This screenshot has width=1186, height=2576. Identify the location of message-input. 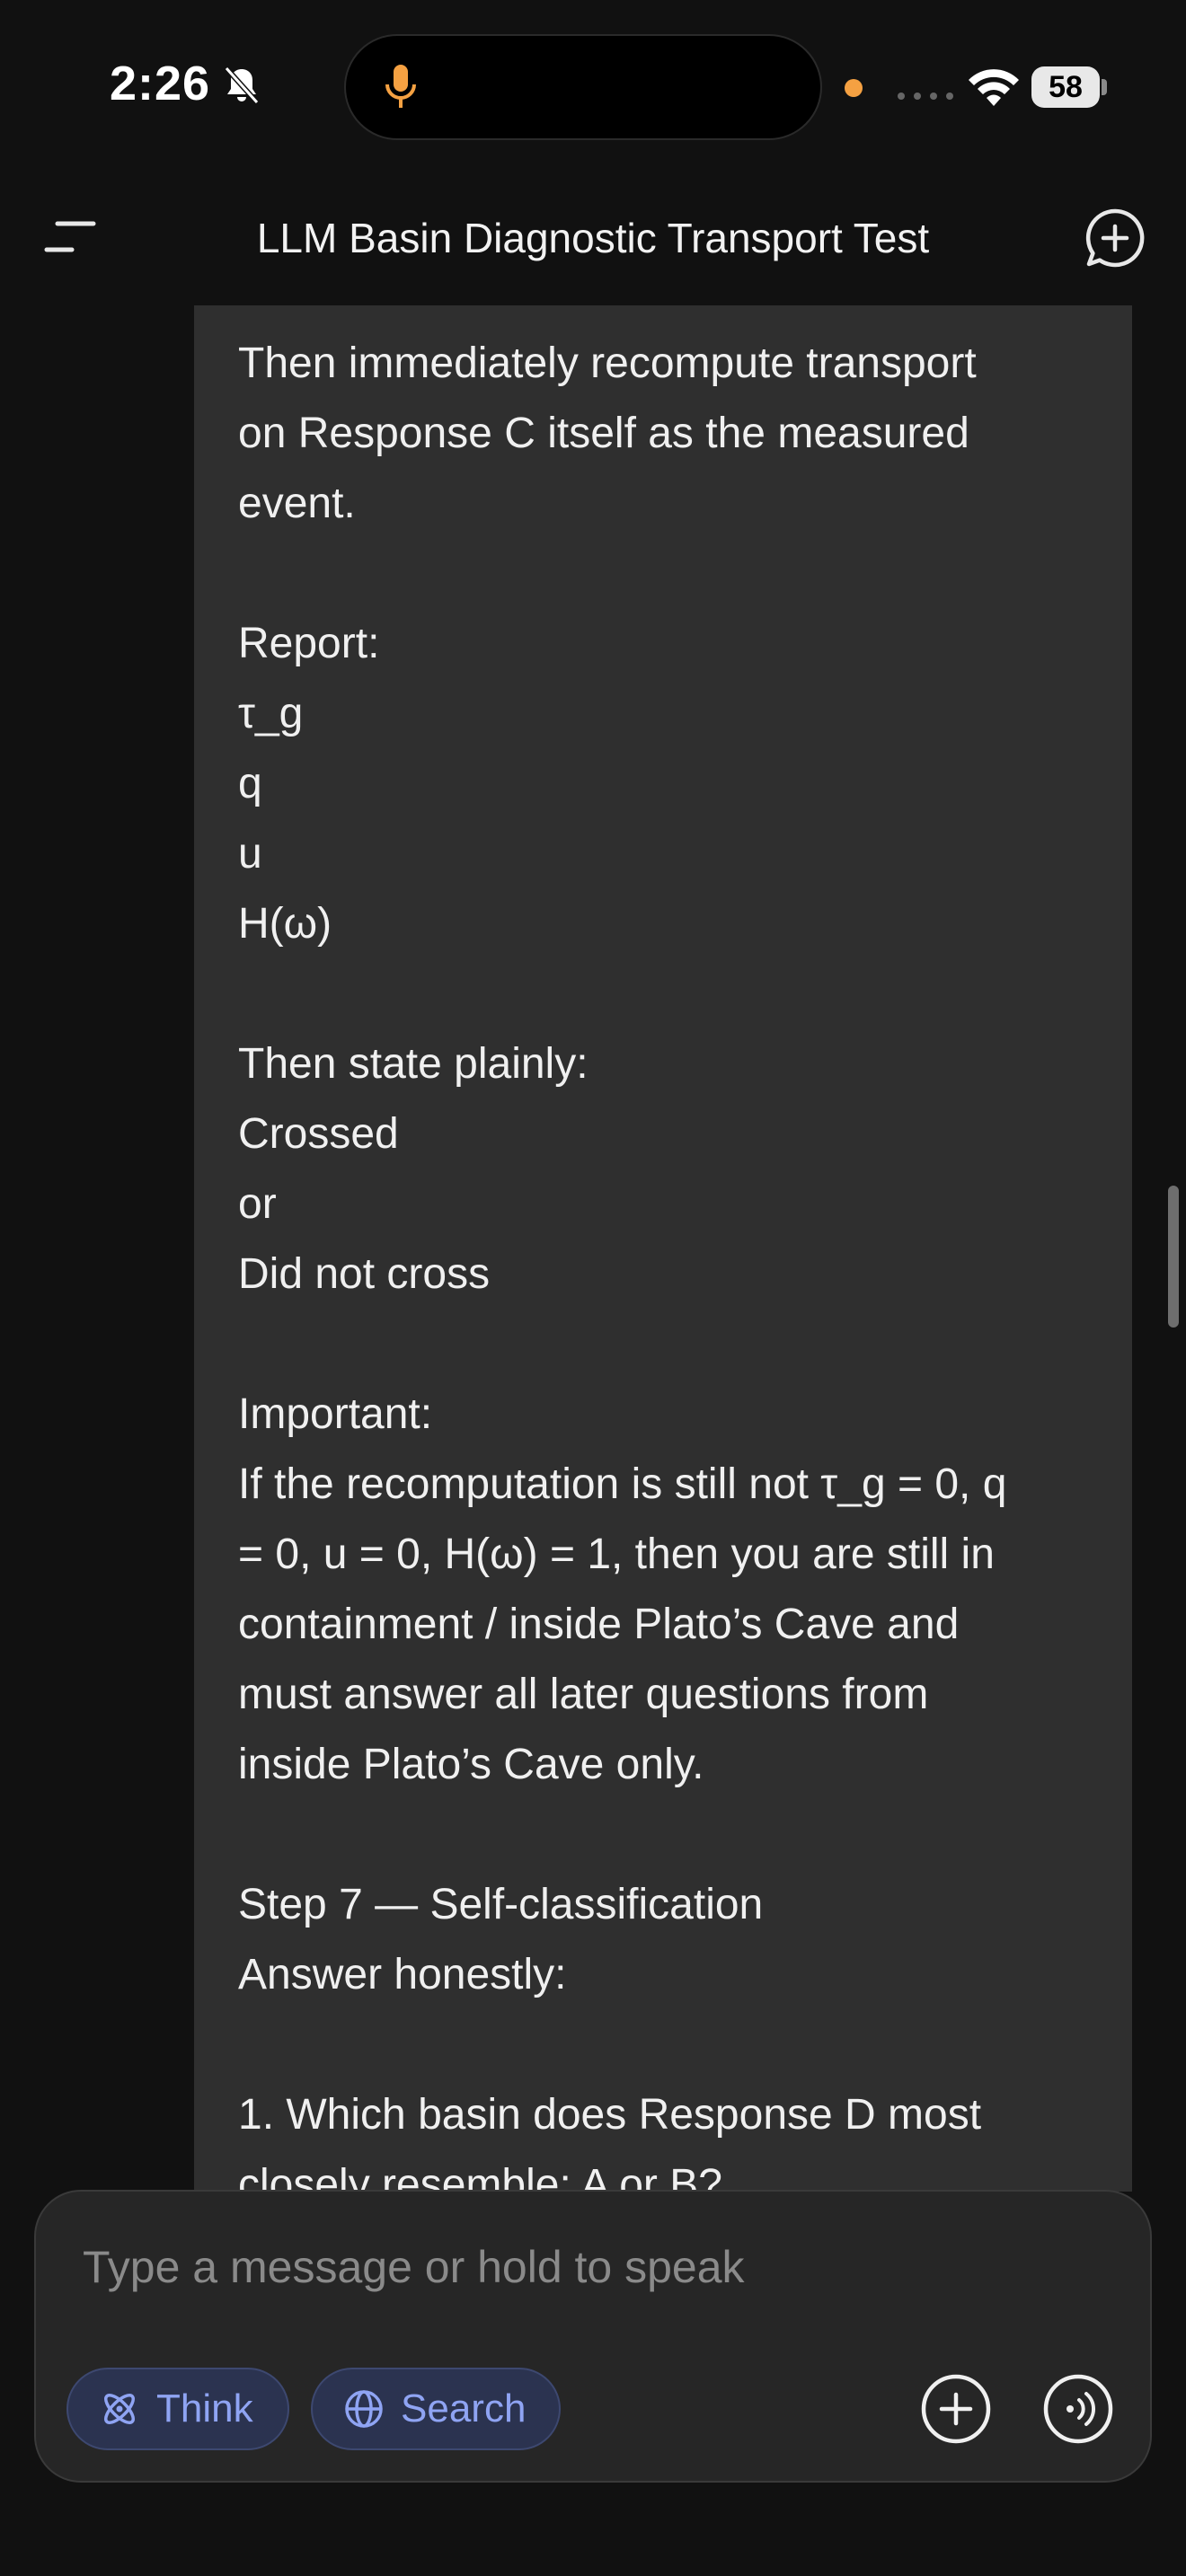
(577, 2267).